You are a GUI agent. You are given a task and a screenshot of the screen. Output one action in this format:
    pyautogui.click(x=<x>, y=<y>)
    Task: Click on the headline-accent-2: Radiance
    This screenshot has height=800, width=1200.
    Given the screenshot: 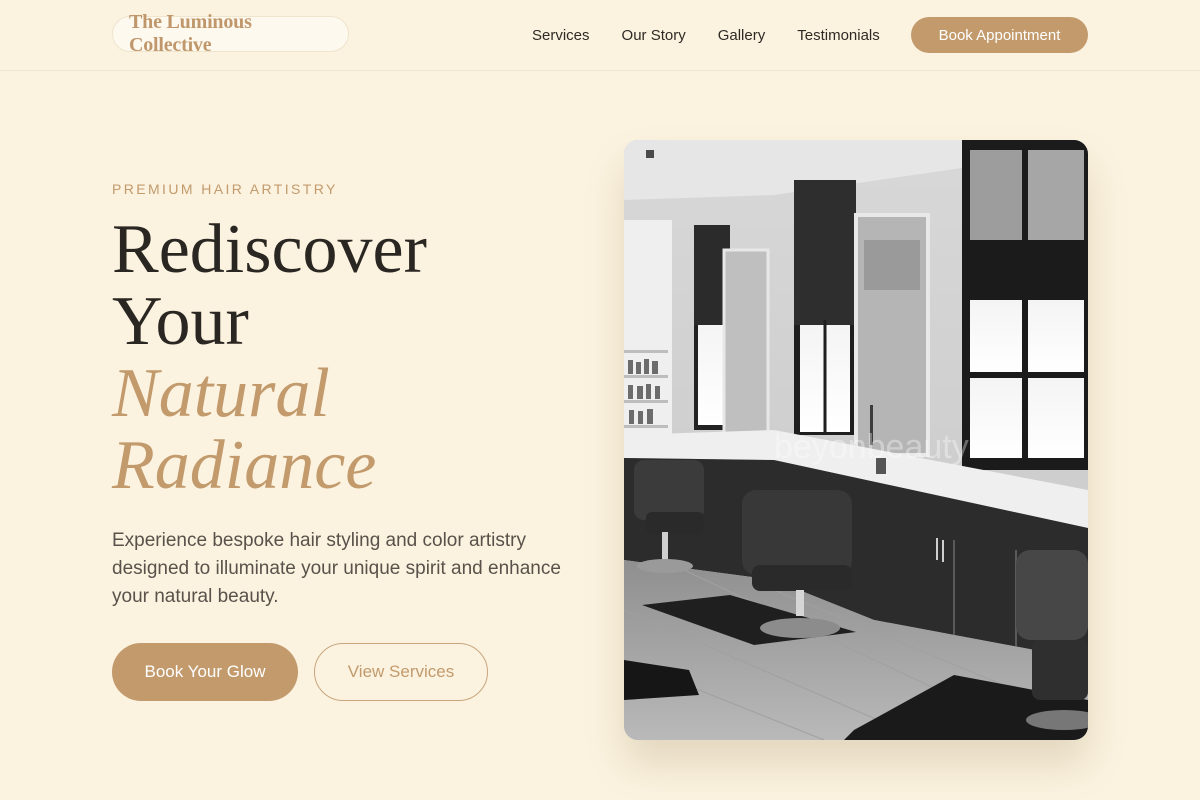 What is the action you would take?
    pyautogui.click(x=244, y=465)
    